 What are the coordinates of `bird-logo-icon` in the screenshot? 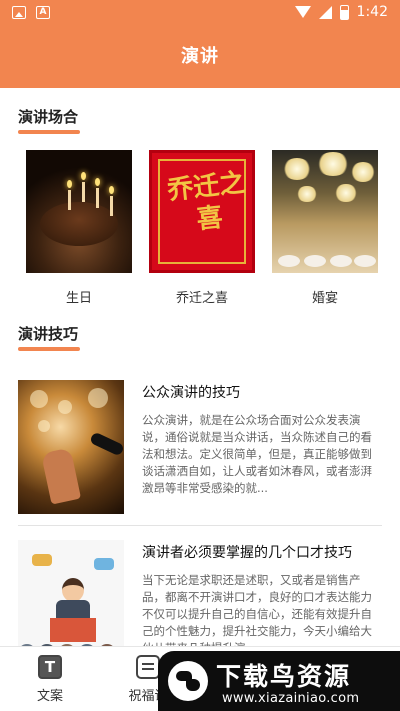 It's located at (188, 681).